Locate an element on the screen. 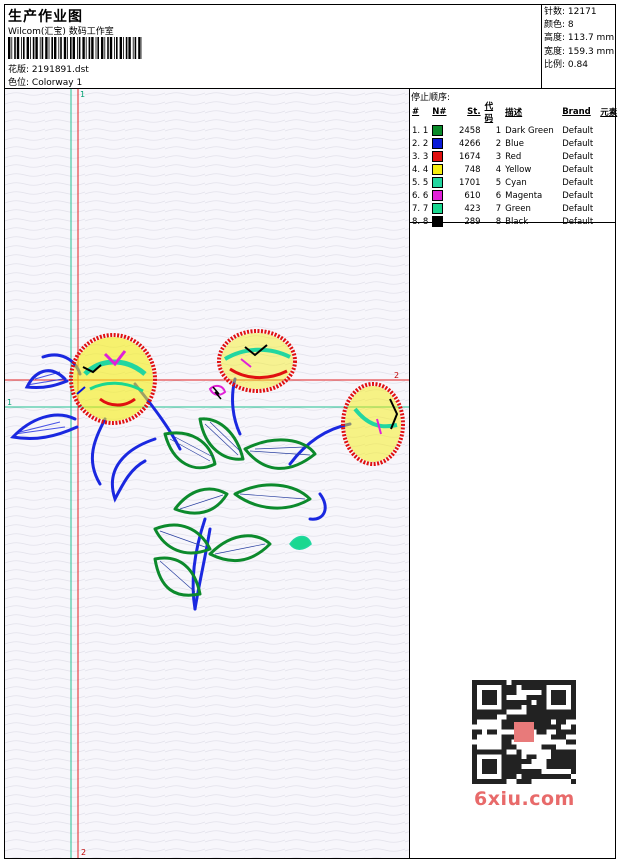 Image resolution: width=620 pixels, height=861 pixels. column-header: St. is located at coordinates (474, 112).